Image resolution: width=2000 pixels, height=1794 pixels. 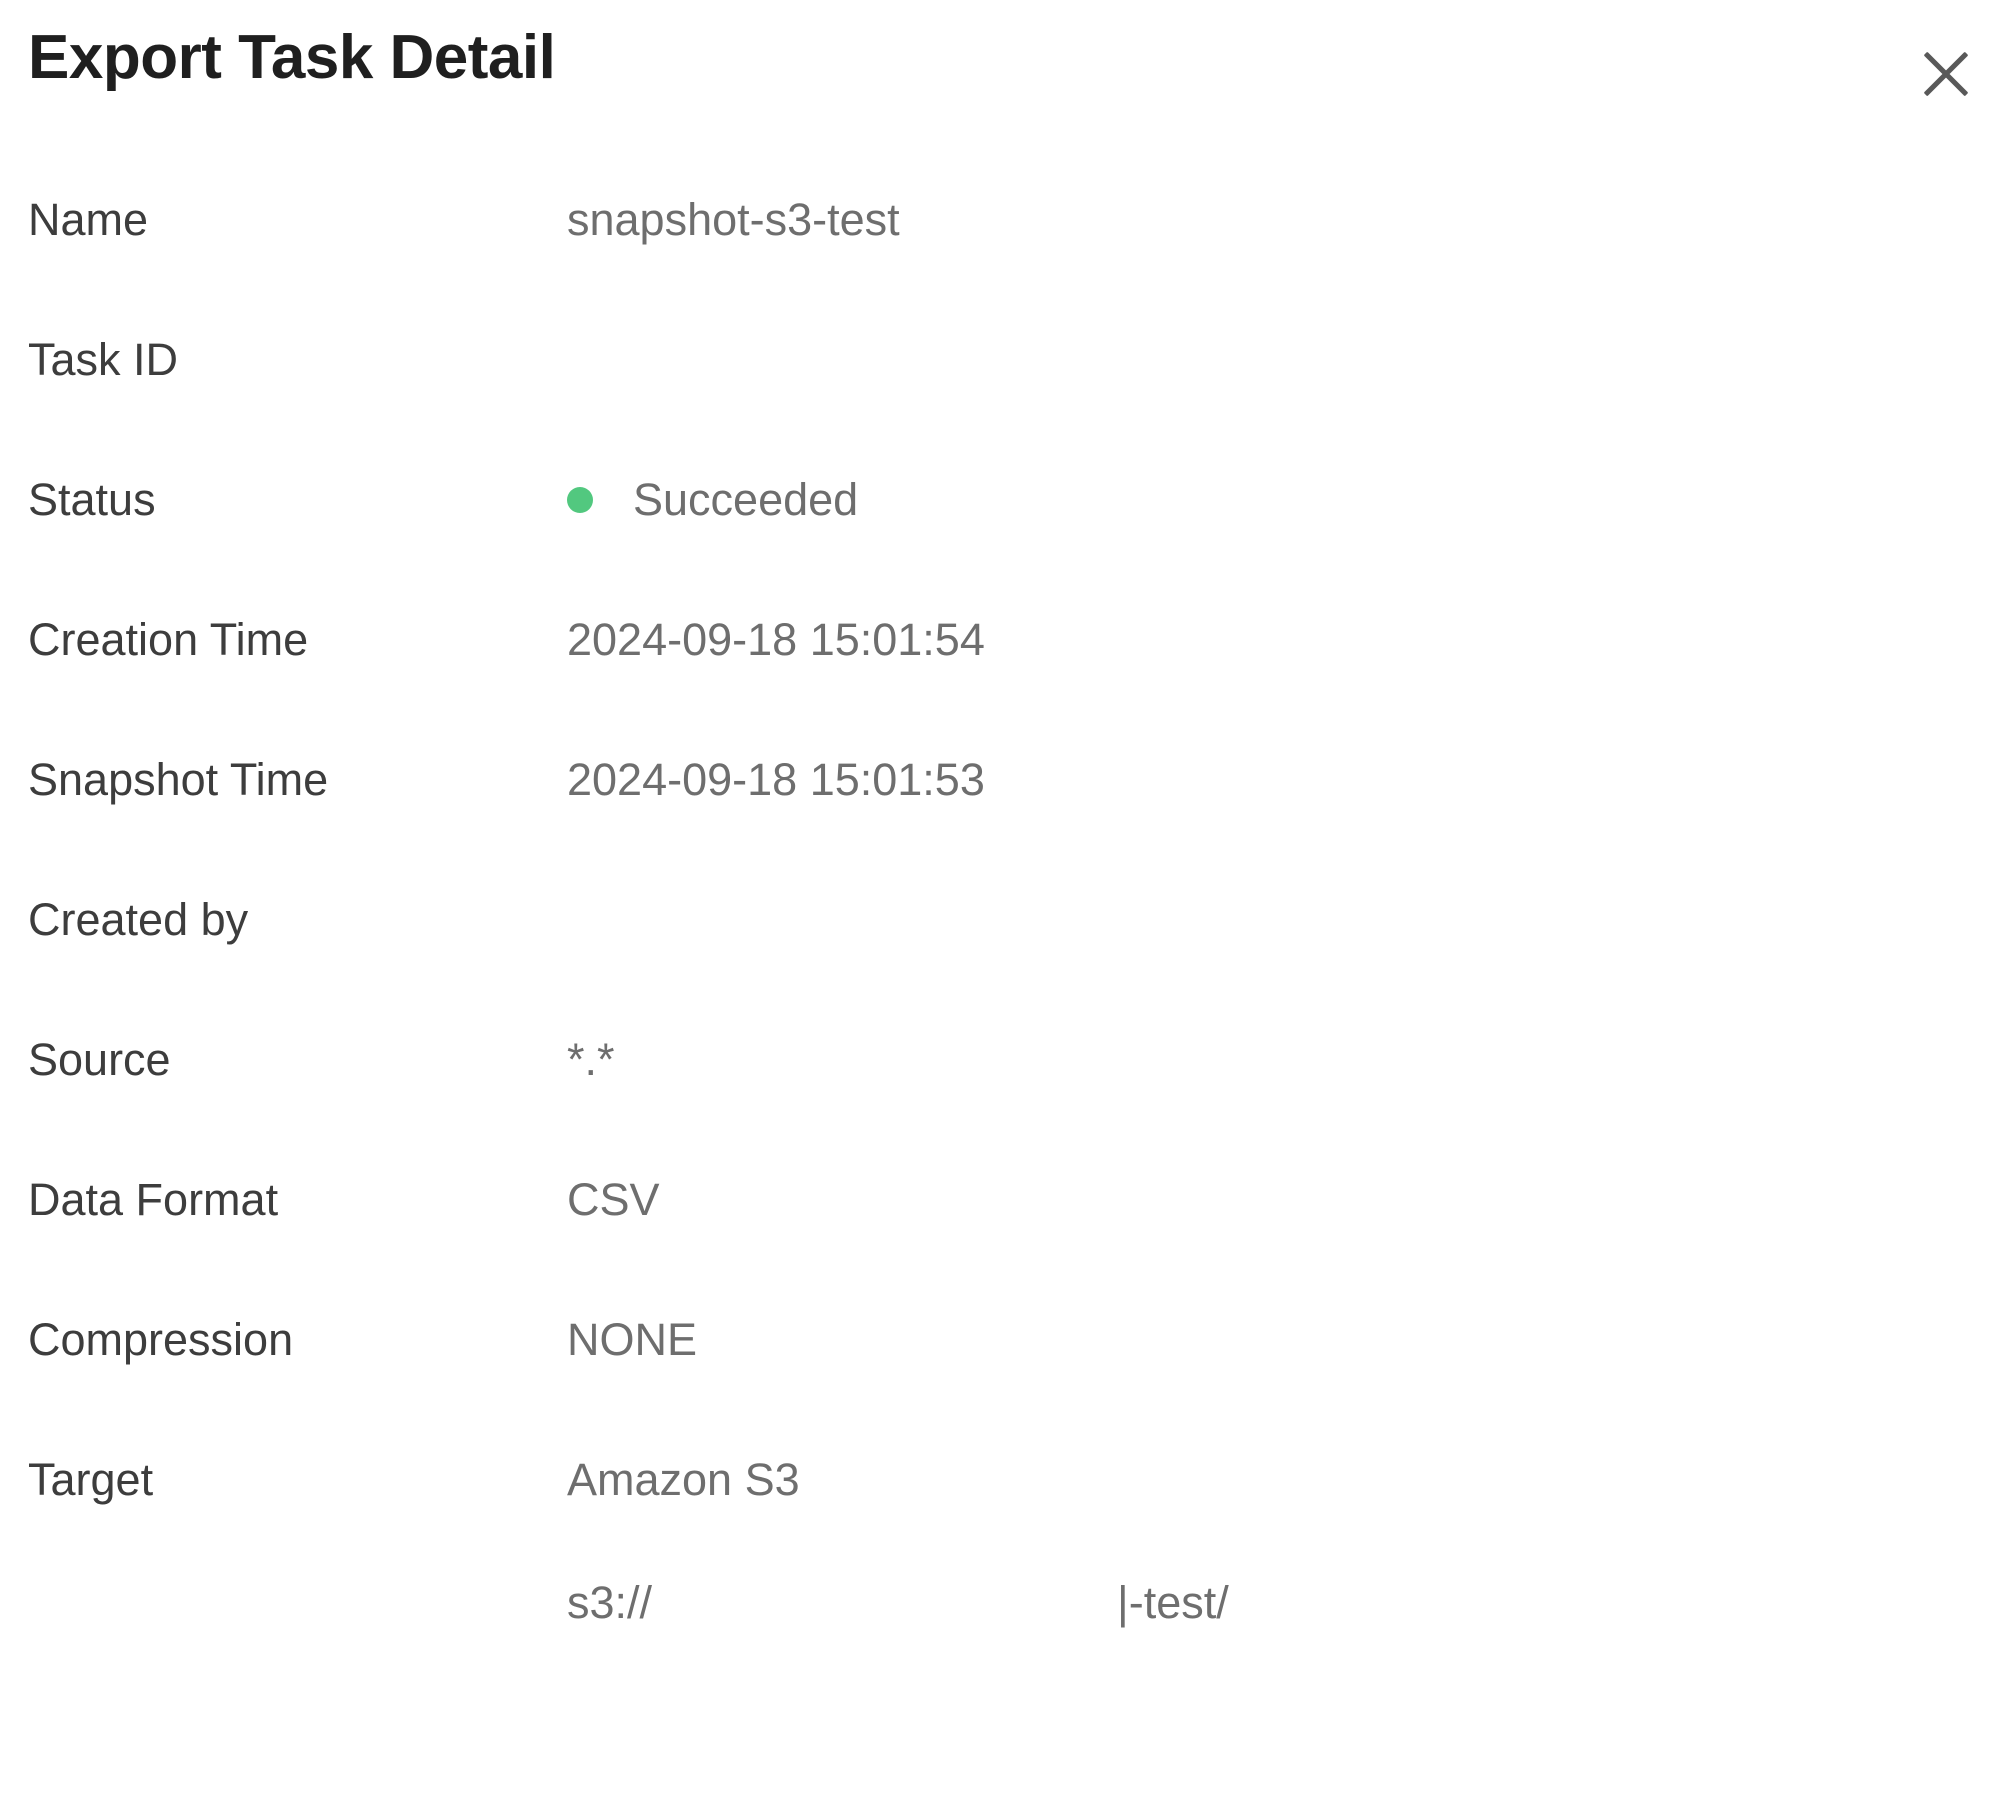 I want to click on detail-row-snapshot-time: Snapshot Time 2024-09-18 15:01:53, so click(x=1000, y=780).